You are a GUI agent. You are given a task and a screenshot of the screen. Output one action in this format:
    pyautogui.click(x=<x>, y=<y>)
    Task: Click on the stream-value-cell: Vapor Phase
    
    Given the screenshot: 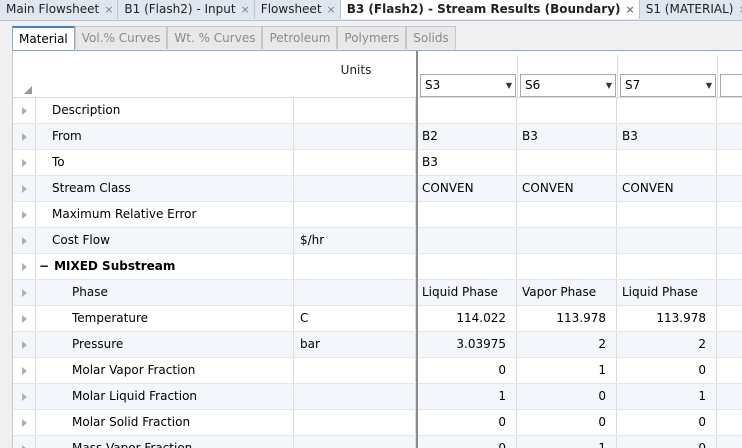 What is the action you would take?
    pyautogui.click(x=567, y=292)
    